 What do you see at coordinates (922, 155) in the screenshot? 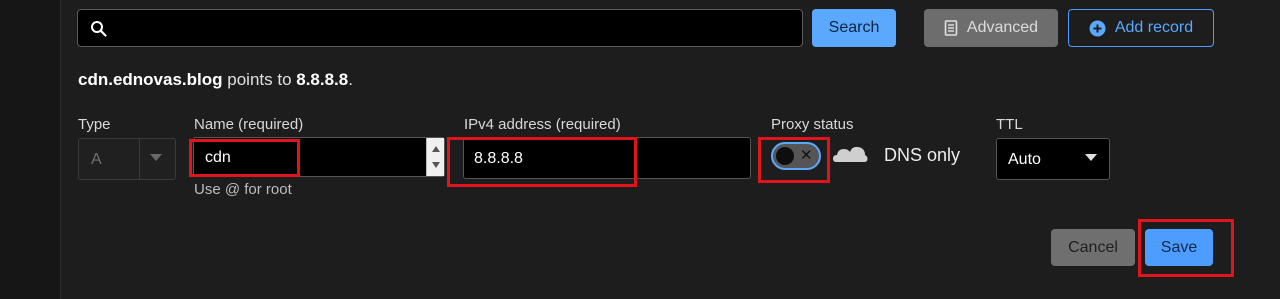
I see `proxy-status-text: DNS only` at bounding box center [922, 155].